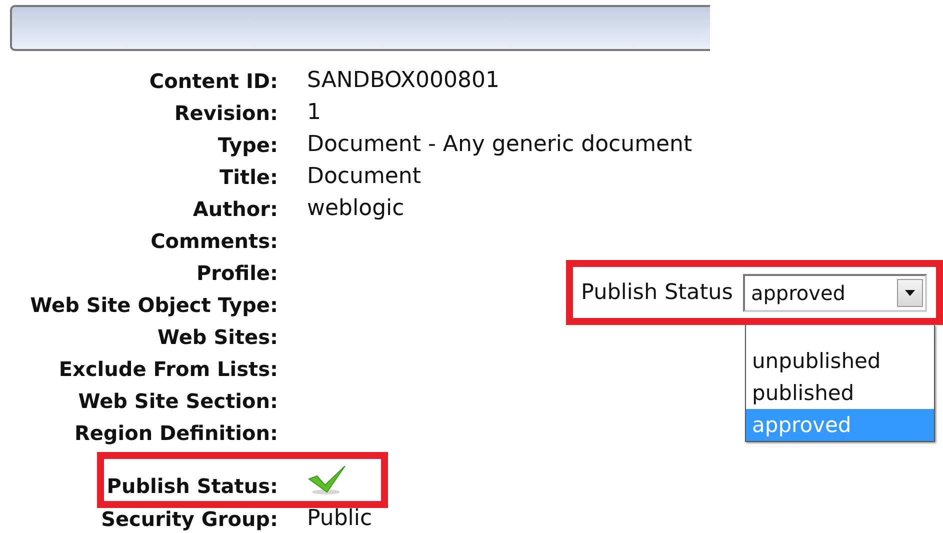  What do you see at coordinates (339, 518) in the screenshot?
I see `field-value: Public` at bounding box center [339, 518].